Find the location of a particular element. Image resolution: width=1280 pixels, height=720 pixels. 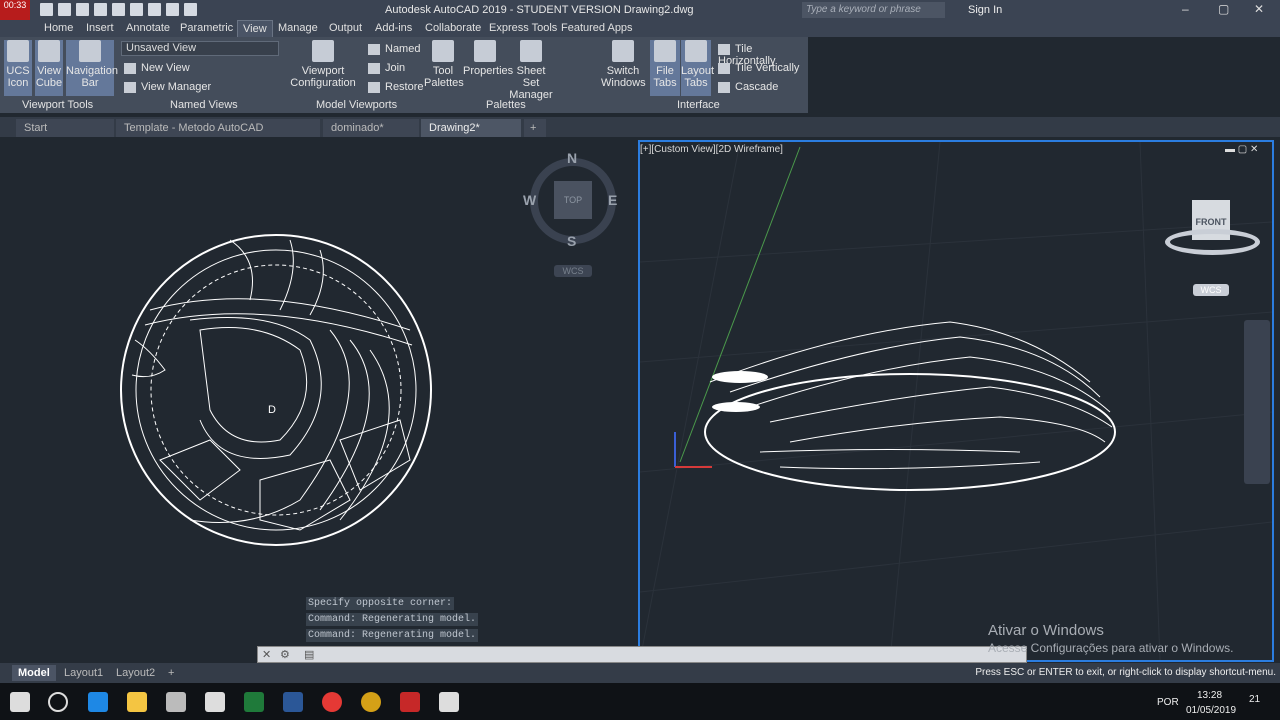

navigation-bar is located at coordinates (1257, 402).